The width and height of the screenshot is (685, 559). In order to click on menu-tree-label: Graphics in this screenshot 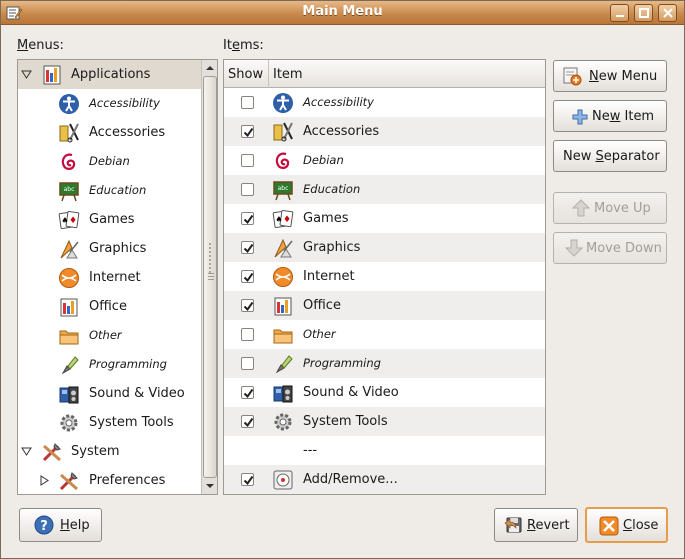, I will do `click(118, 248)`.